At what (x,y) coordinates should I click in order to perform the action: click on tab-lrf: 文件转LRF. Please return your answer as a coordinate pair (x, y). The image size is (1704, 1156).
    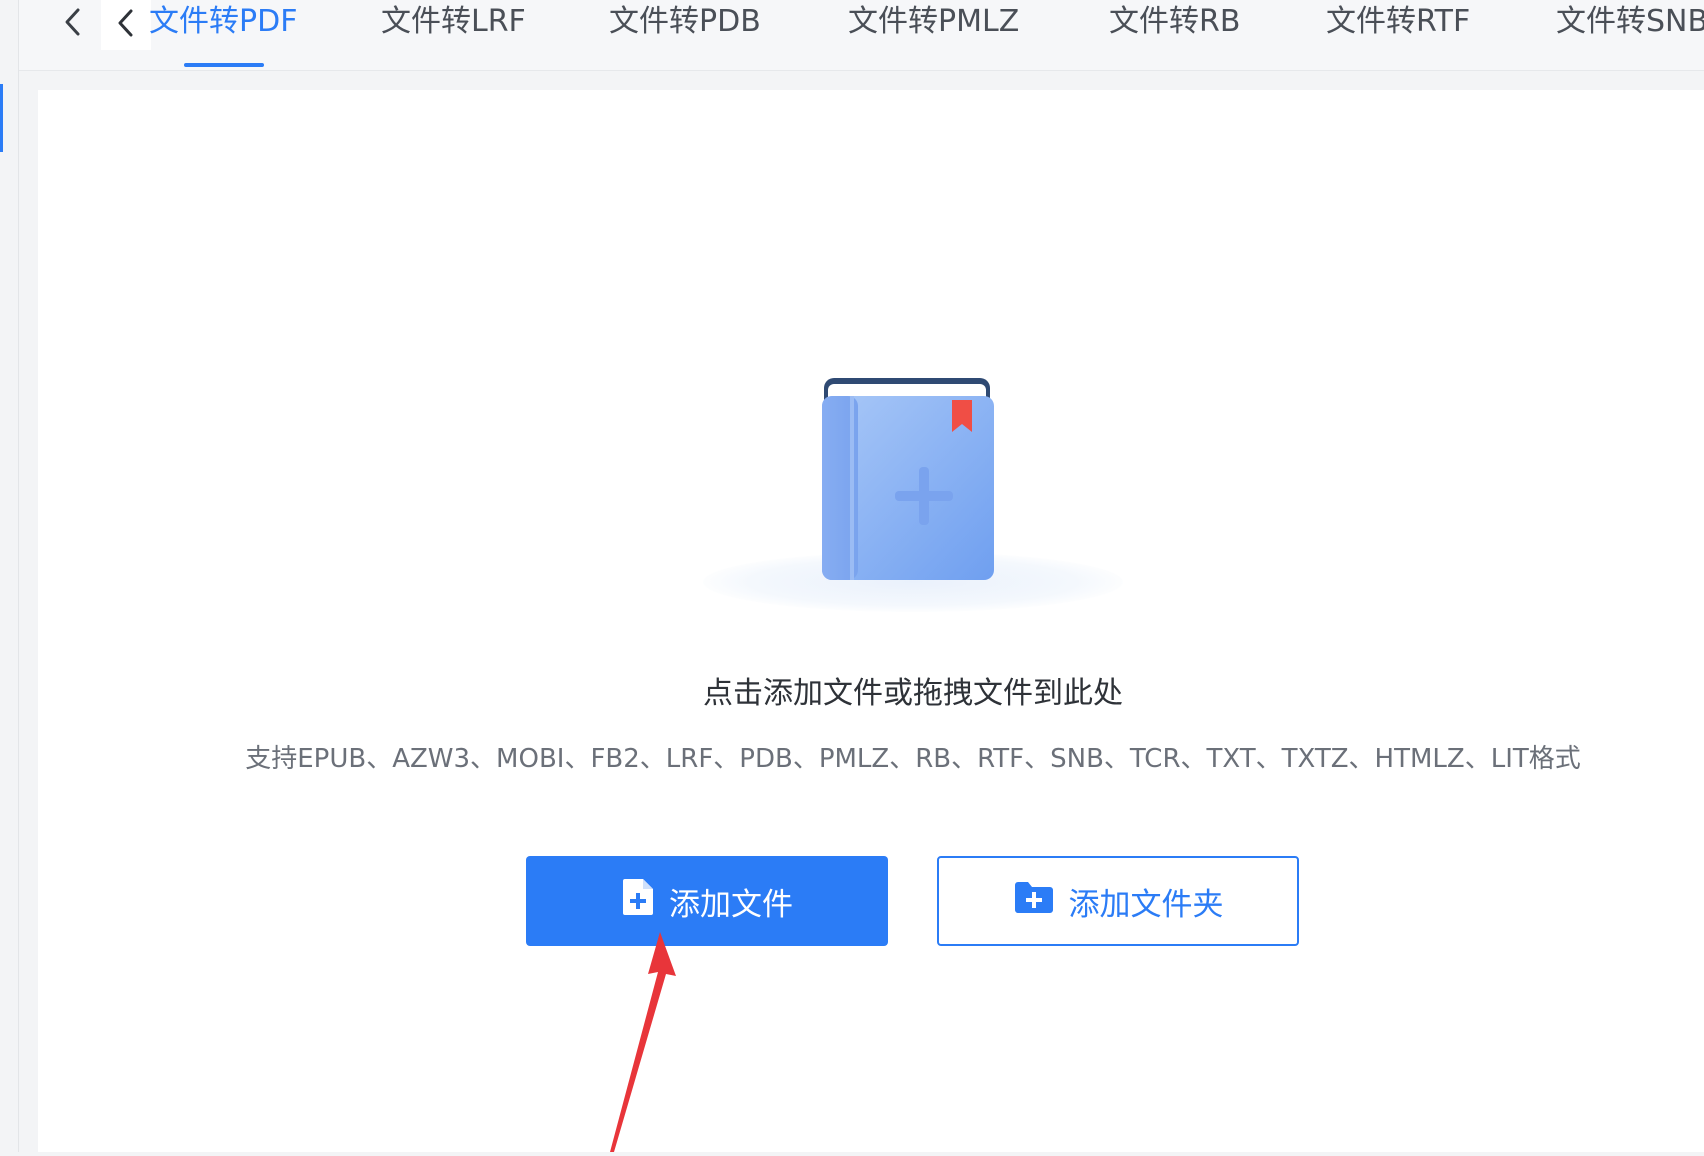
    Looking at the image, I should click on (453, 23).